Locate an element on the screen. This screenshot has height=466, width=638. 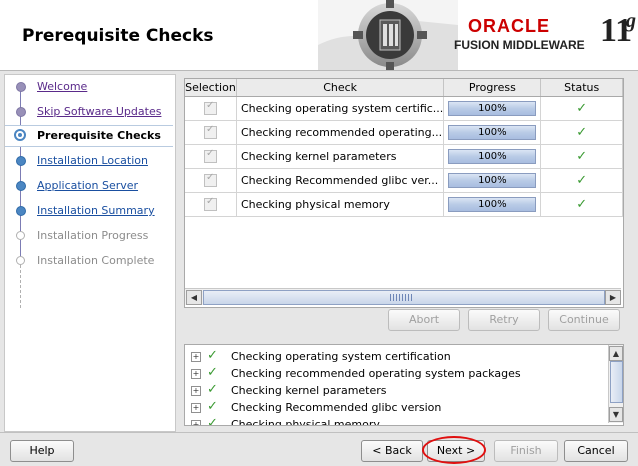
nav-step-label: Prerequisite Checks is located at coordinates (99, 135).